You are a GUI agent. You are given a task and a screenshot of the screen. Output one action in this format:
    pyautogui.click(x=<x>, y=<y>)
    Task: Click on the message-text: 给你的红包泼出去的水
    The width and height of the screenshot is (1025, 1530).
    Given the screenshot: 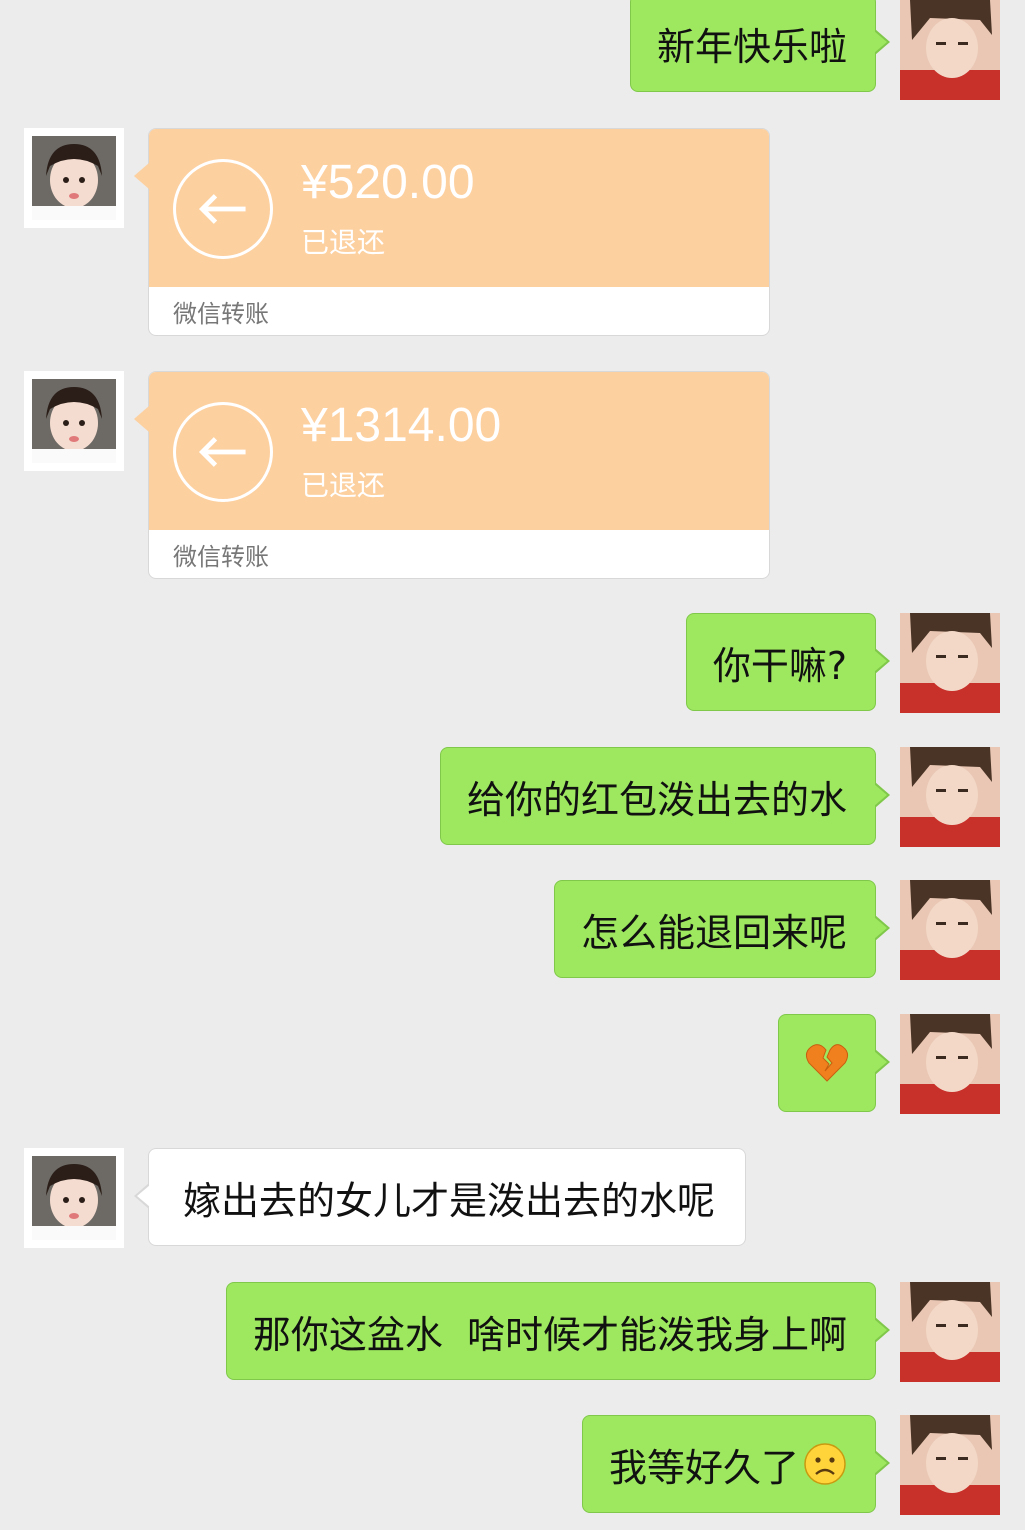 What is the action you would take?
    pyautogui.click(x=656, y=799)
    